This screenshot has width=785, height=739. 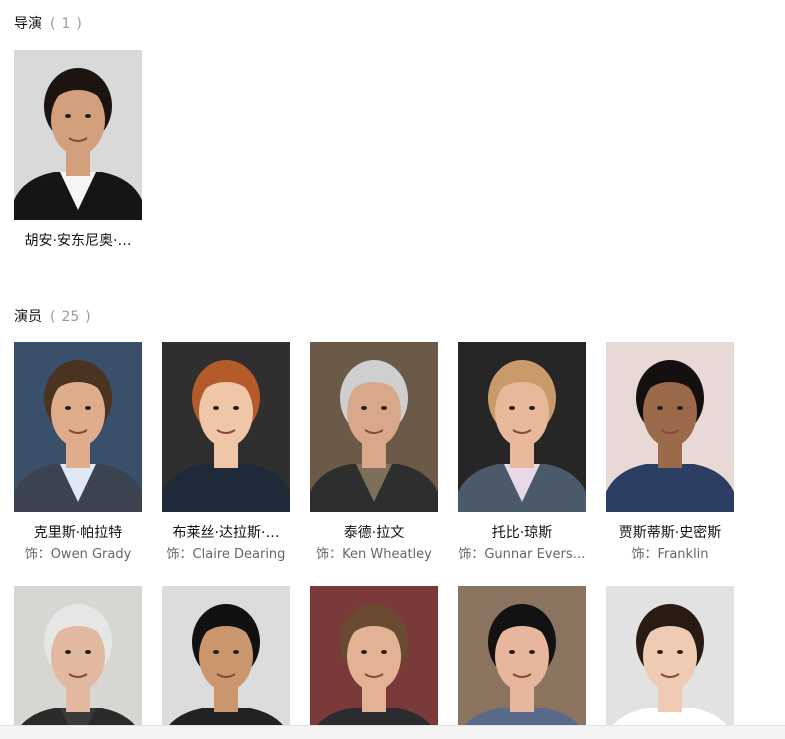 What do you see at coordinates (374, 554) in the screenshot?
I see `person-role: 饰：Ken Wheatley` at bounding box center [374, 554].